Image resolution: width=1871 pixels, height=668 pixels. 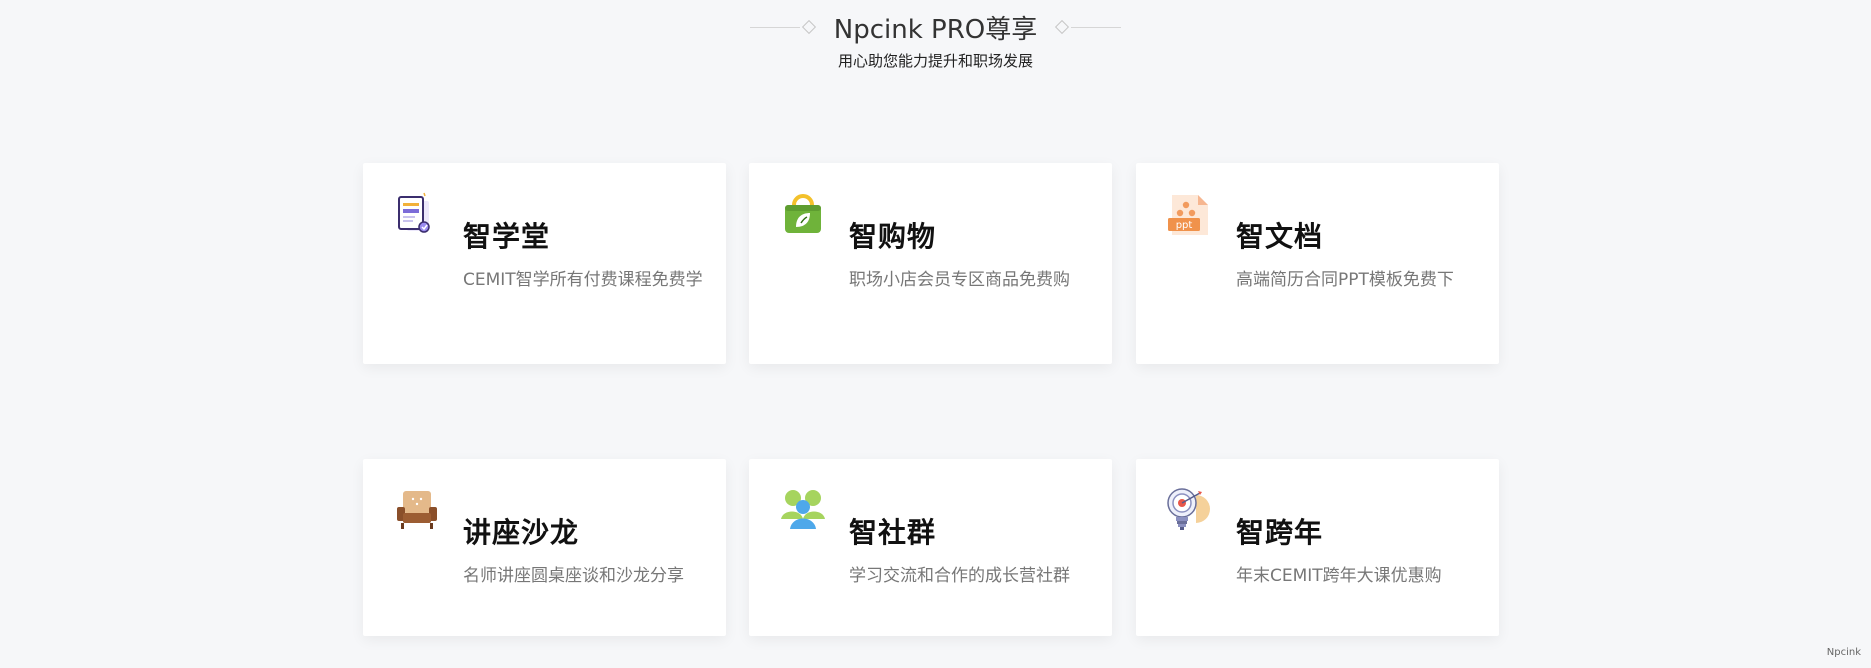 I want to click on card-description: 高端简历合同PPT模板免费下, so click(x=1345, y=280).